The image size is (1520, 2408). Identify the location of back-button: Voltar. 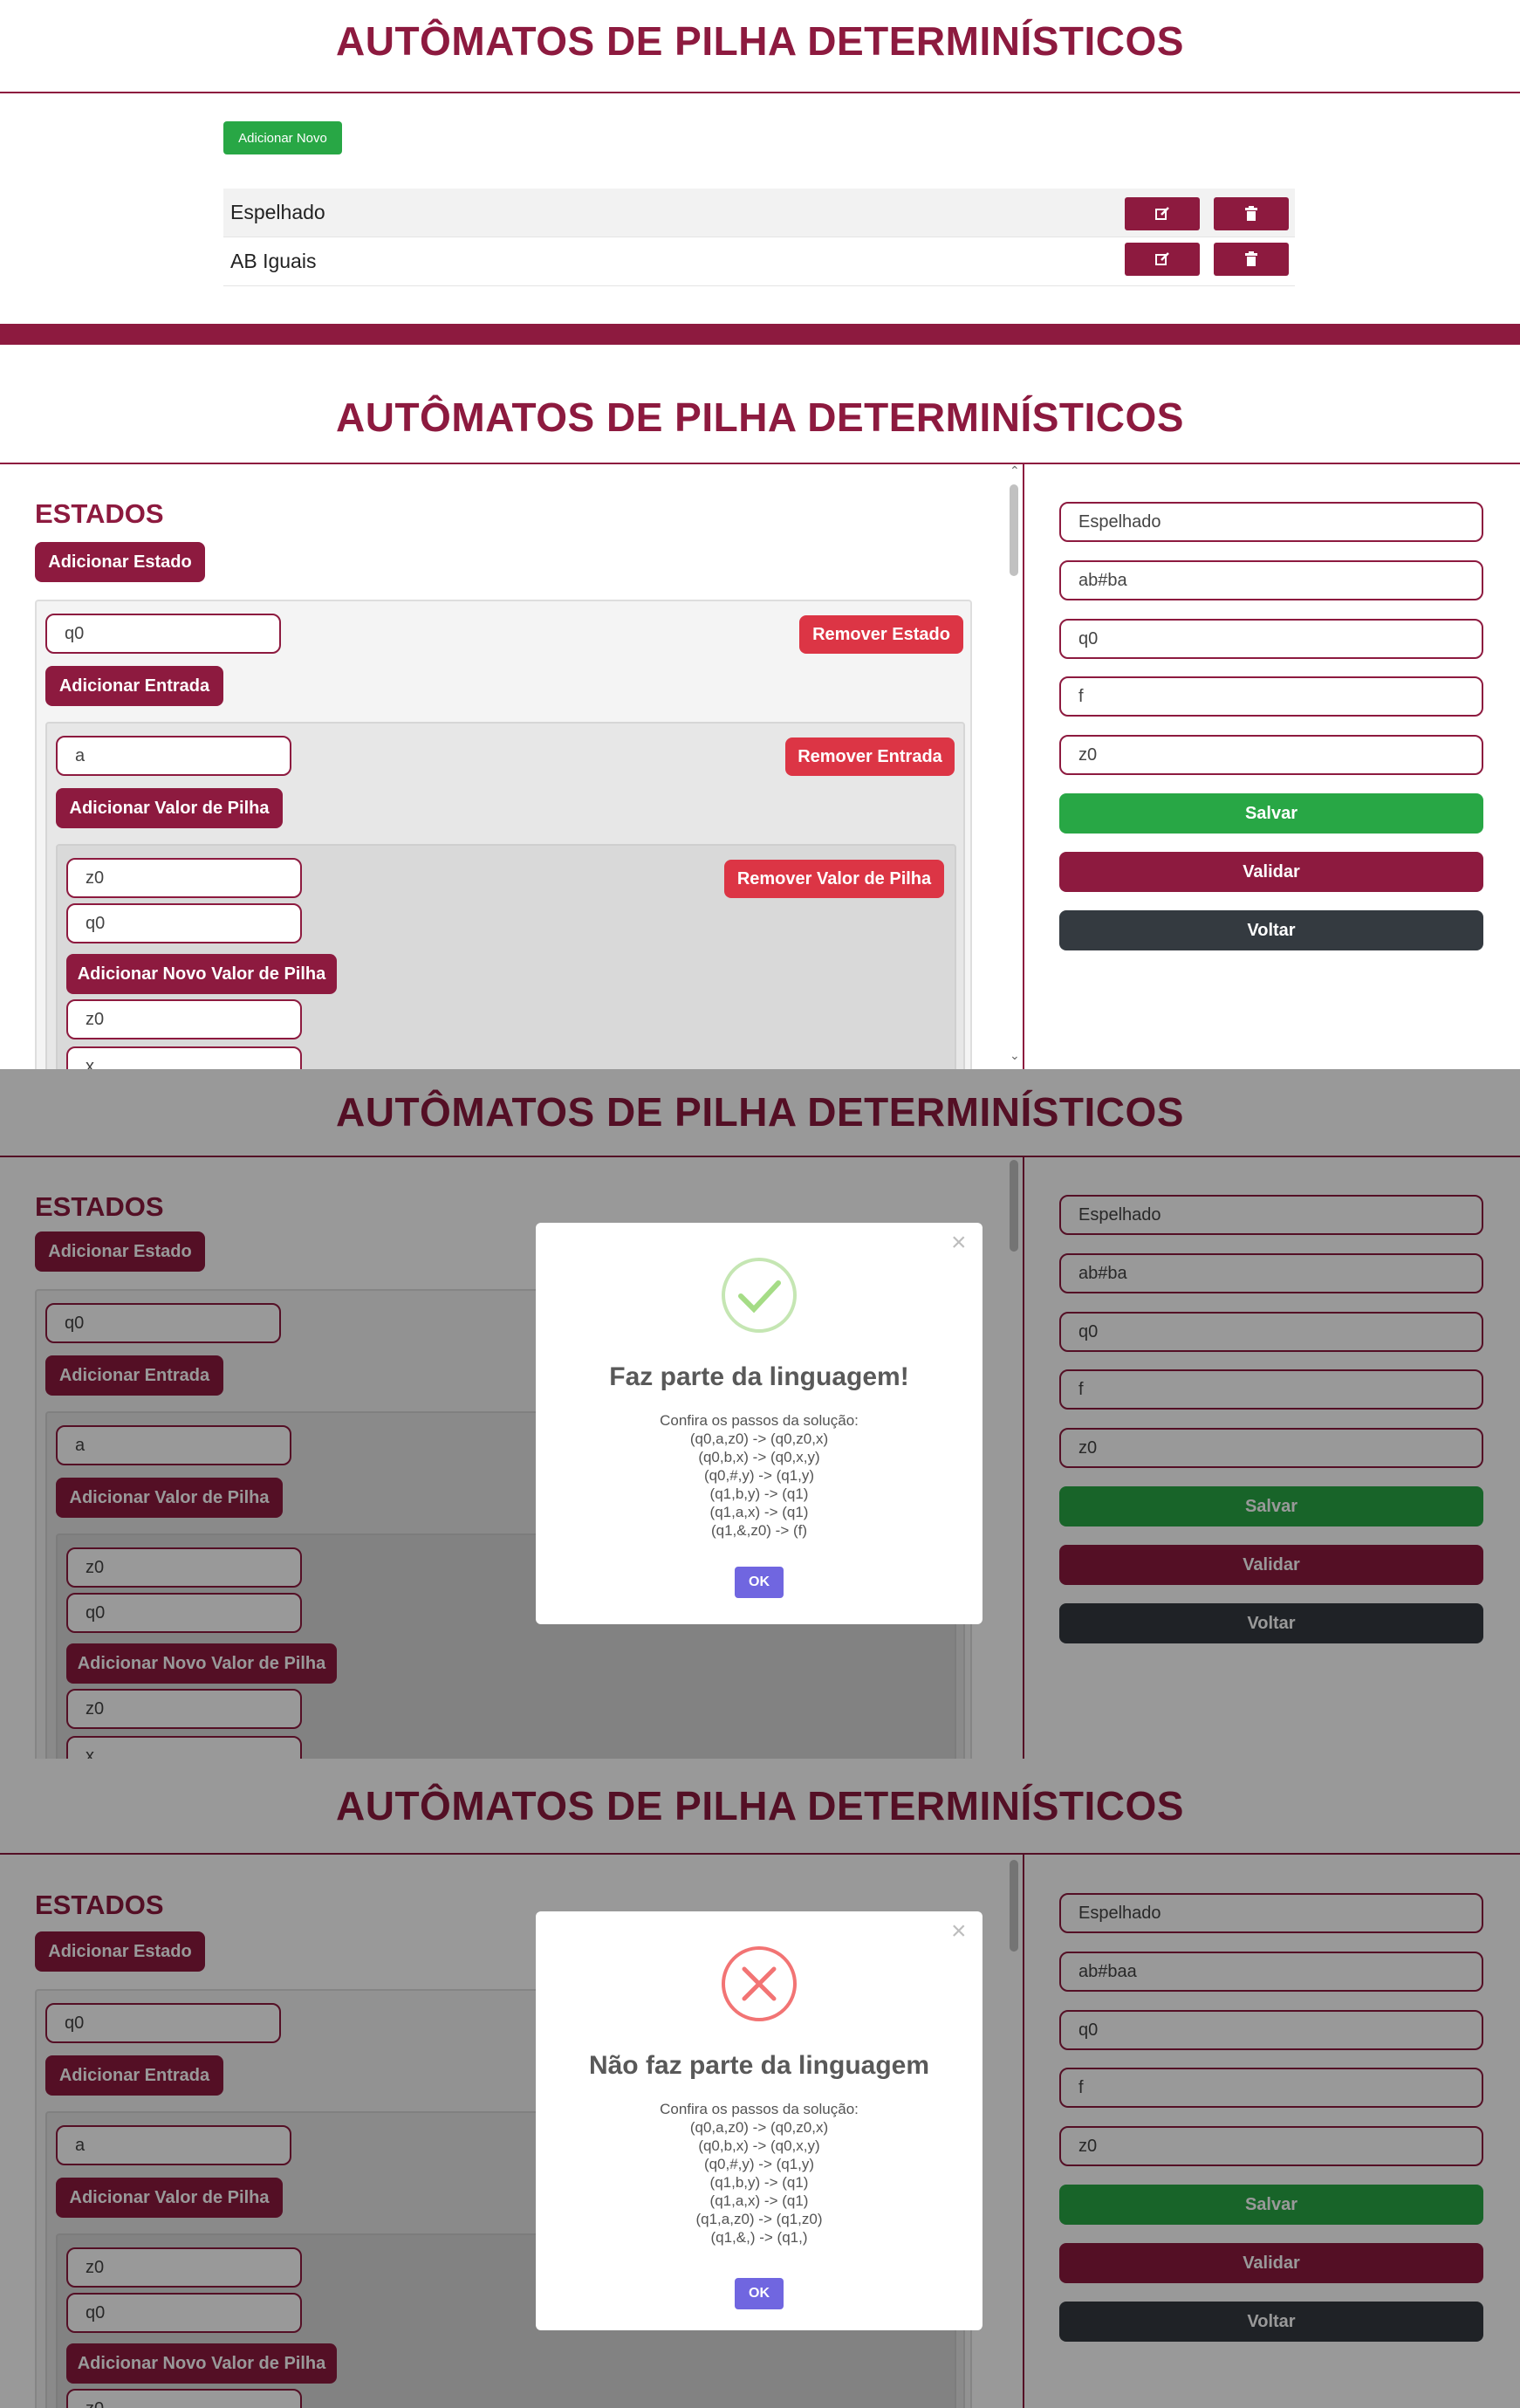
(1271, 930).